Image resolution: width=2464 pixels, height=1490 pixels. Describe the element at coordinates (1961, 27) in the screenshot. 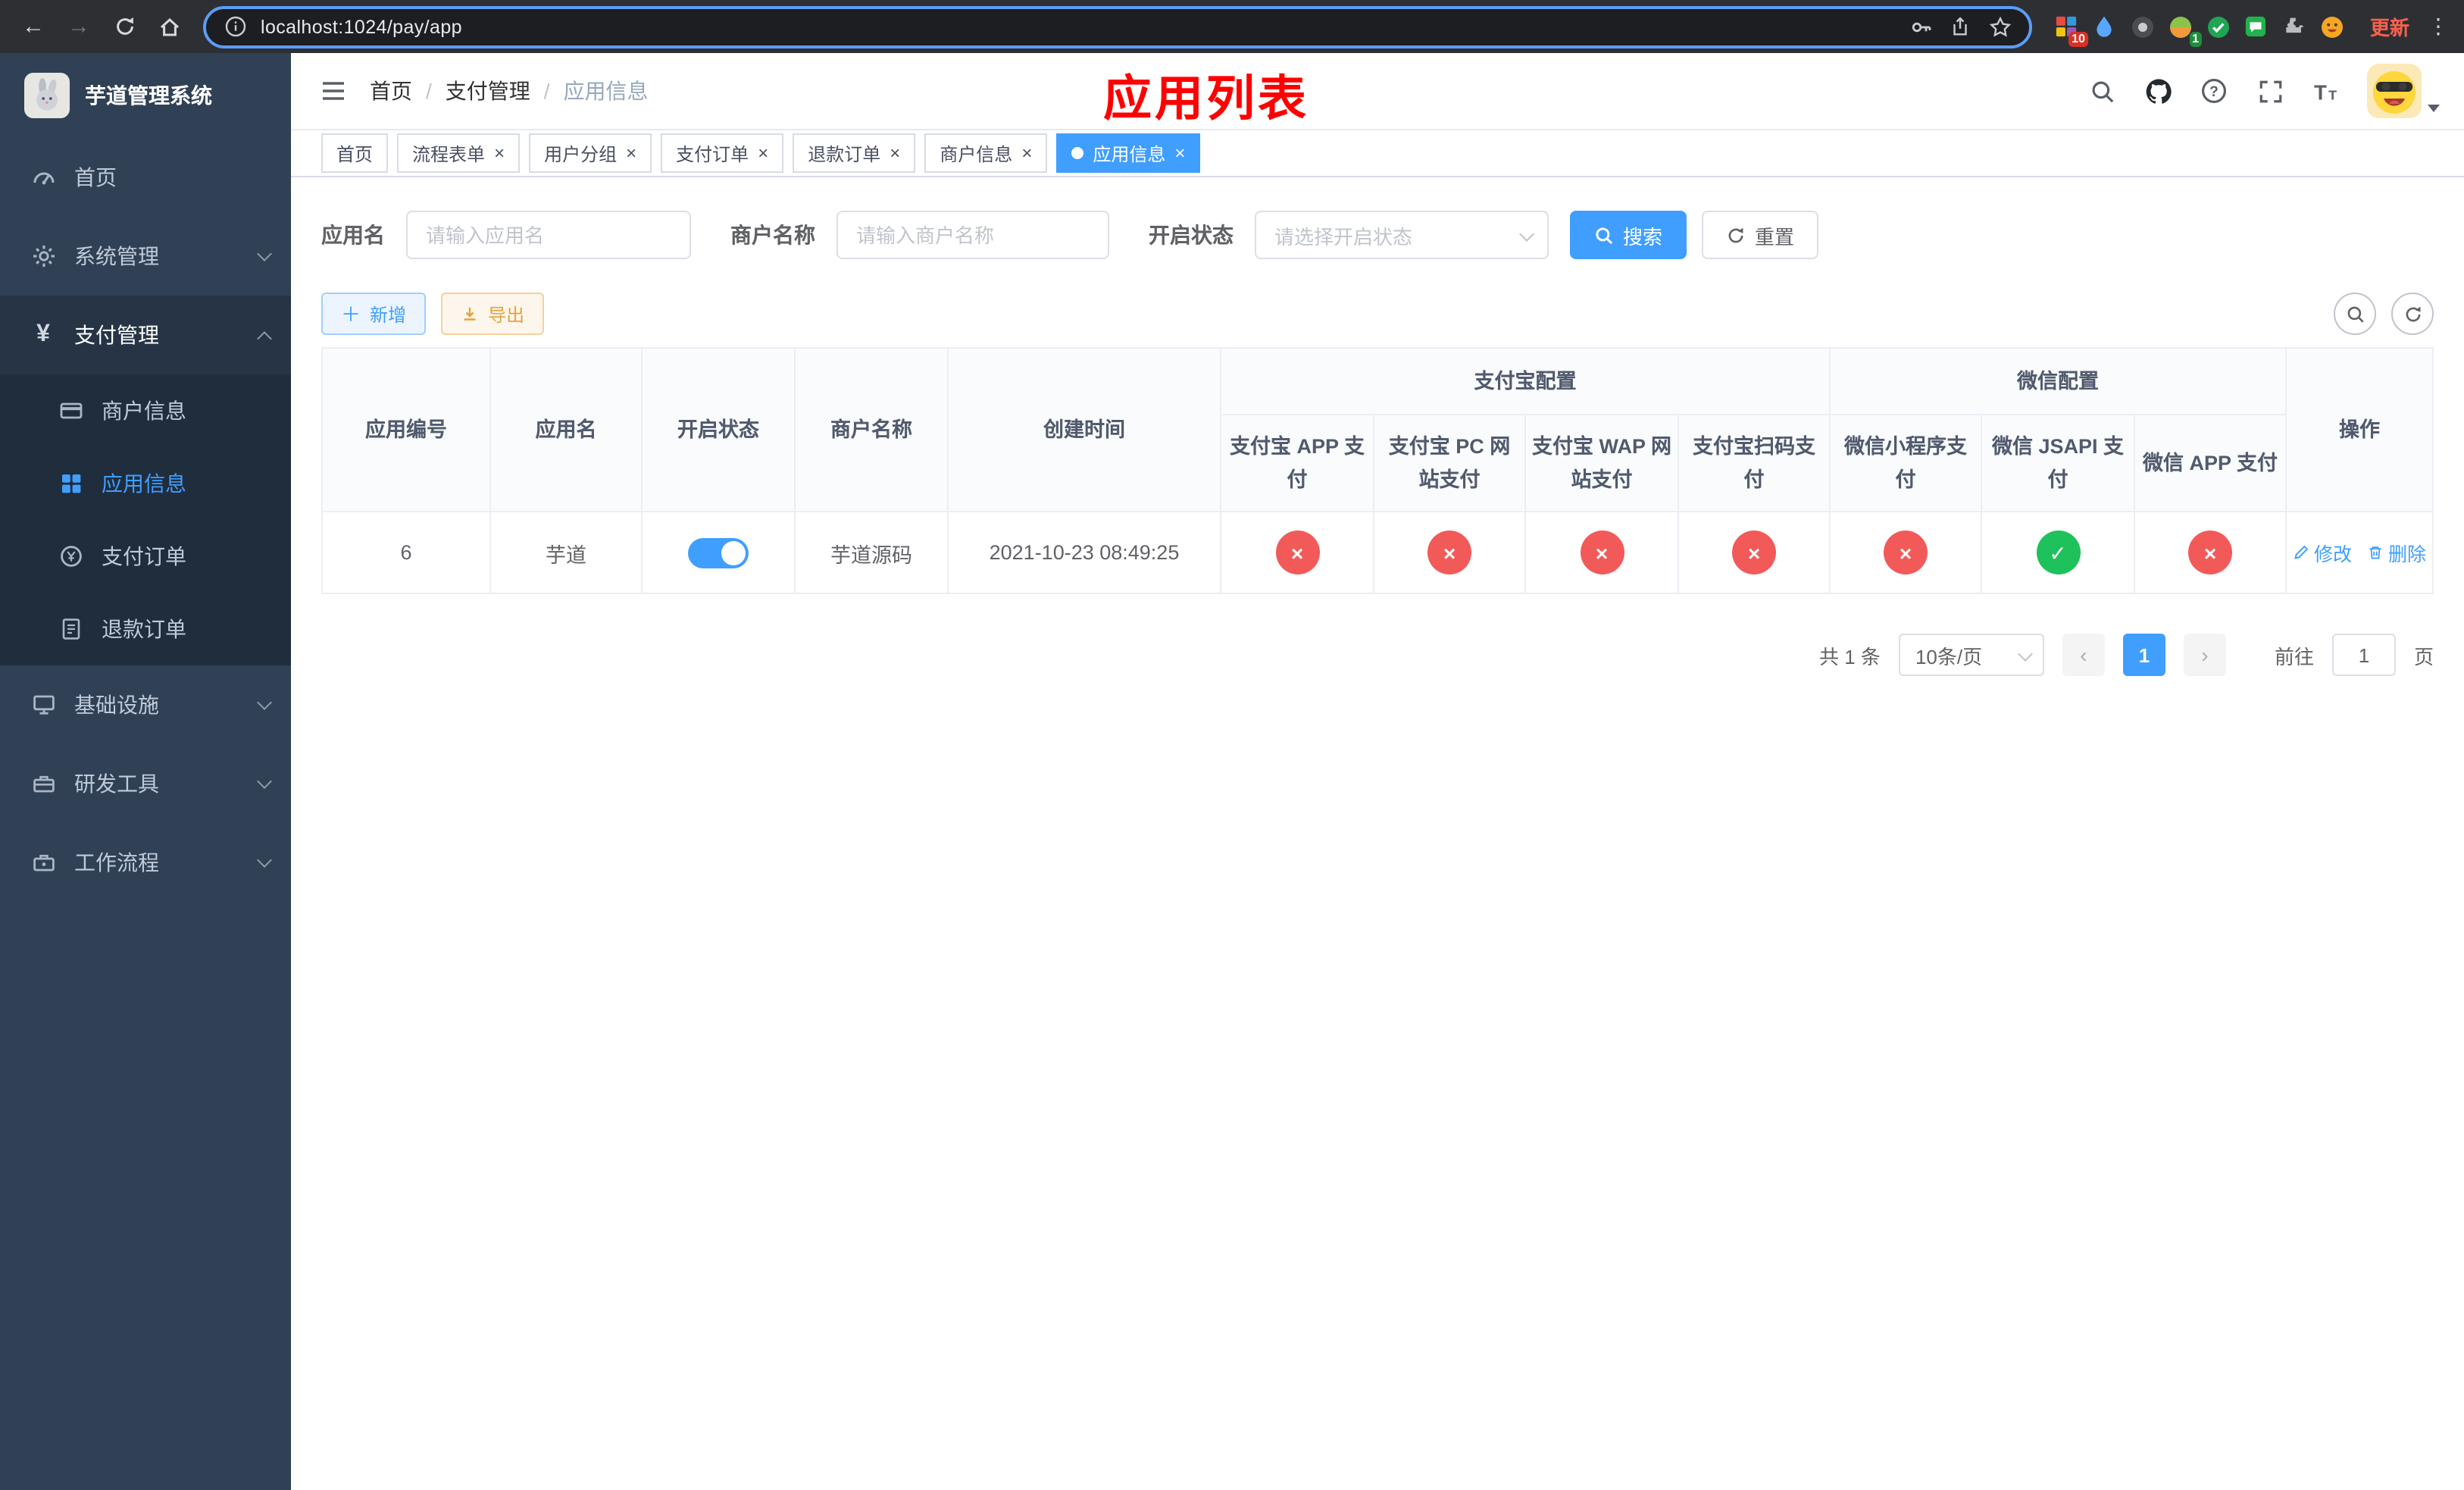

I see `share-icon` at that location.